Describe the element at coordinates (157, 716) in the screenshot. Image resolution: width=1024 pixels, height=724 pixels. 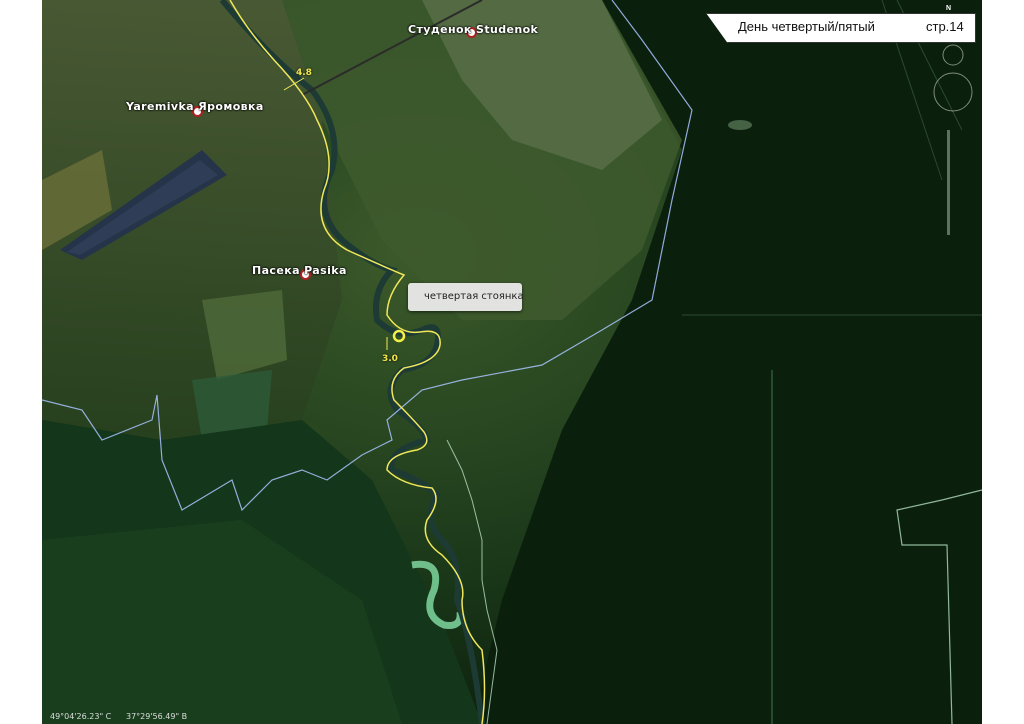
I see `longitude-readout: 37°29'56.49" В` at that location.